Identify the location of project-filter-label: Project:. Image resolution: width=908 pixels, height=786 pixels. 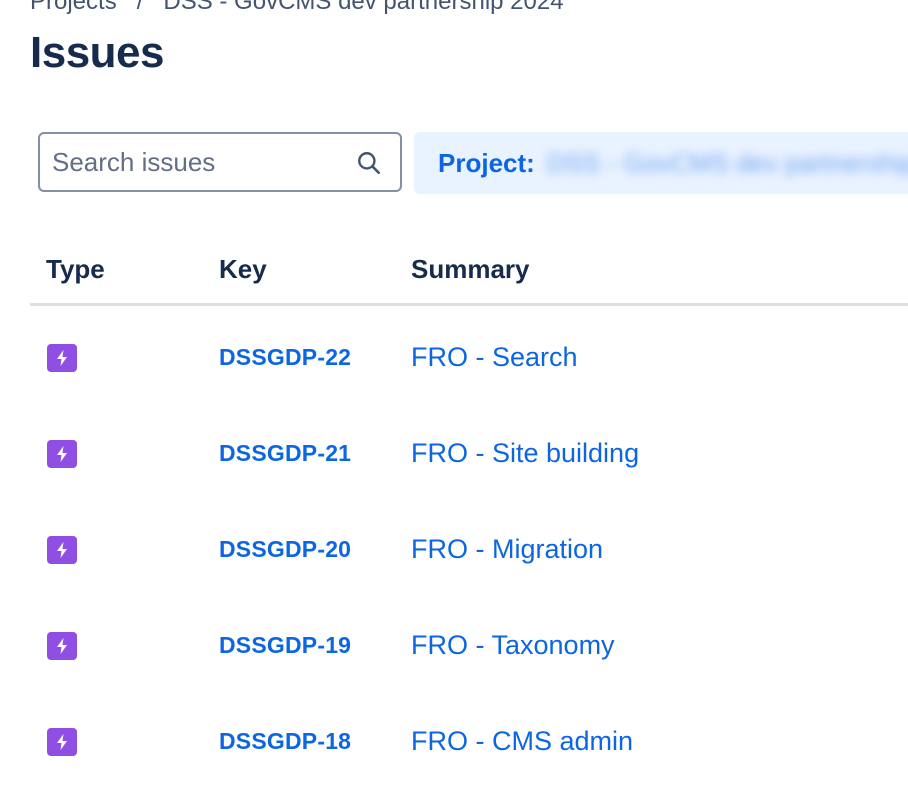
(486, 162).